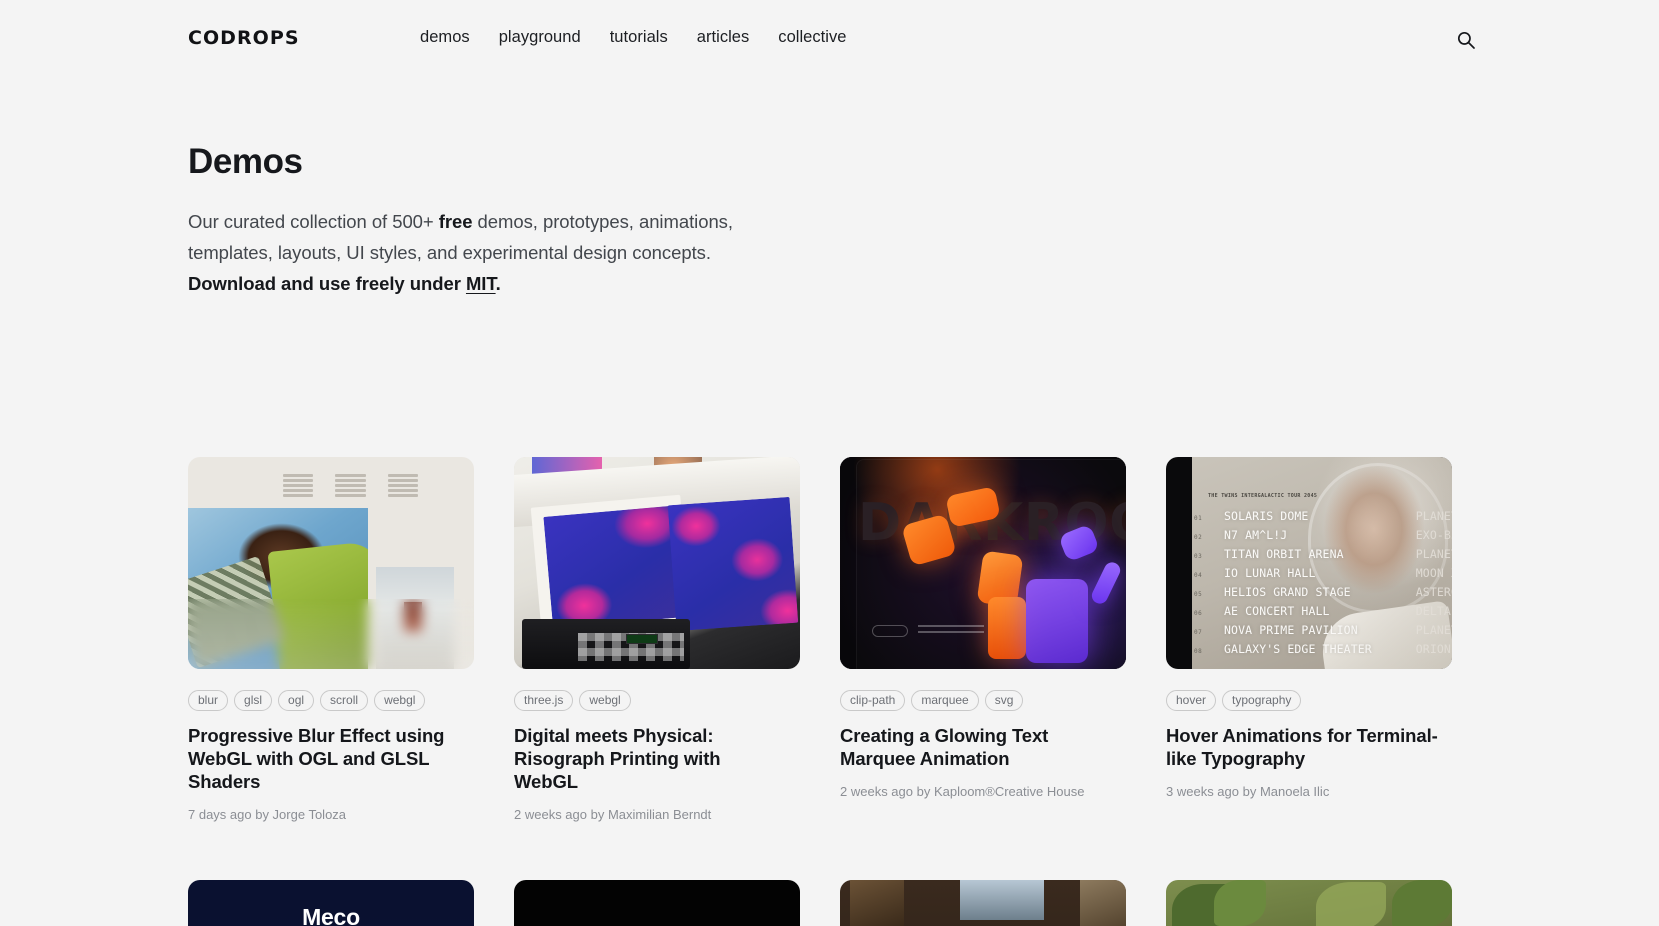  What do you see at coordinates (738, 37) in the screenshot?
I see `nav-item-articles: articles` at bounding box center [738, 37].